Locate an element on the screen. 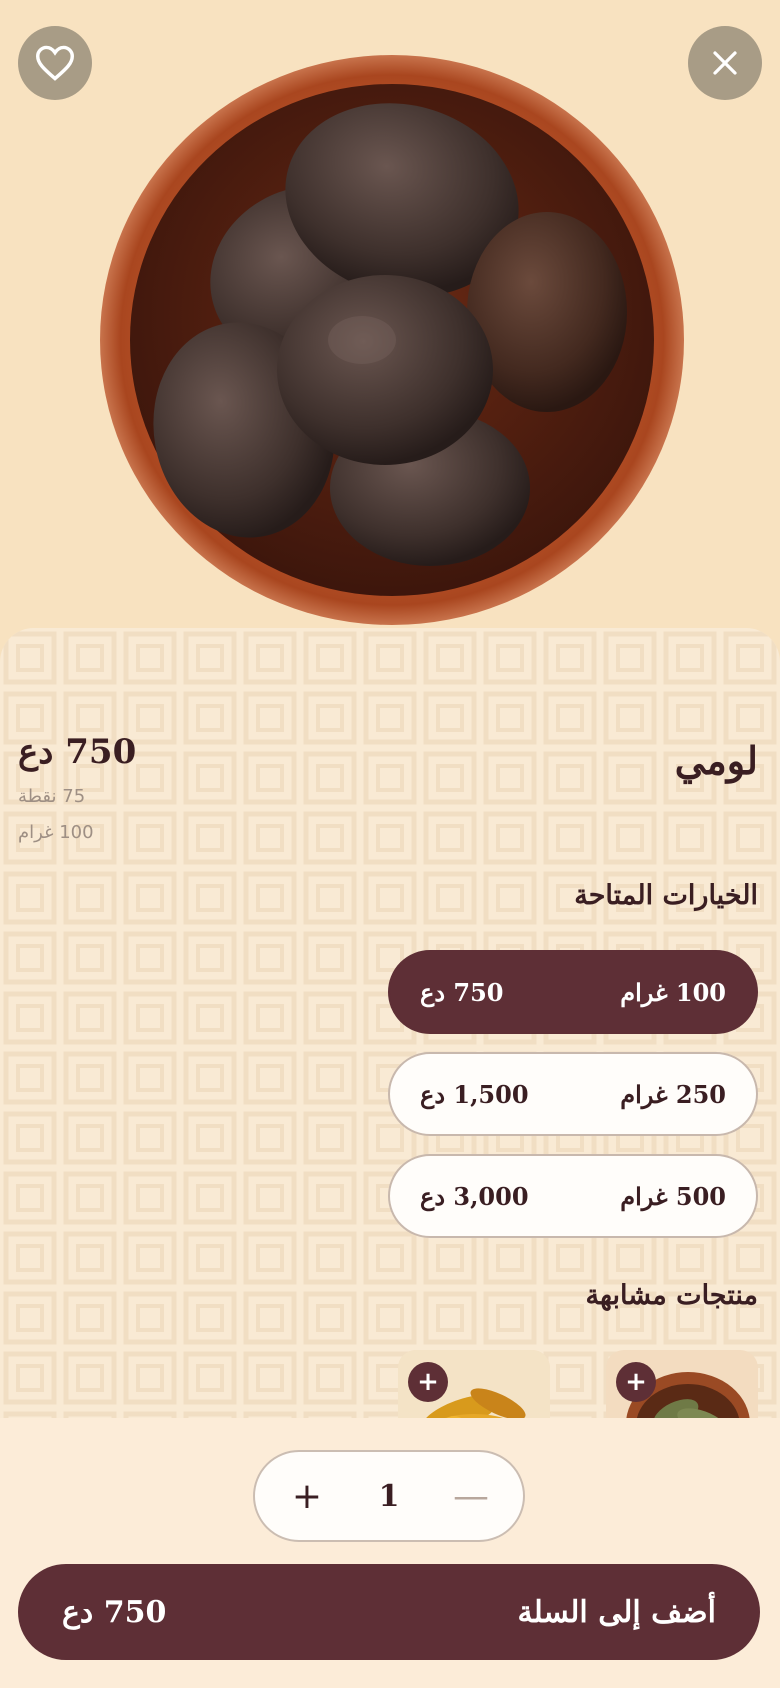 This screenshot has width=780, height=1688. option-price: 750 دع is located at coordinates (462, 992).